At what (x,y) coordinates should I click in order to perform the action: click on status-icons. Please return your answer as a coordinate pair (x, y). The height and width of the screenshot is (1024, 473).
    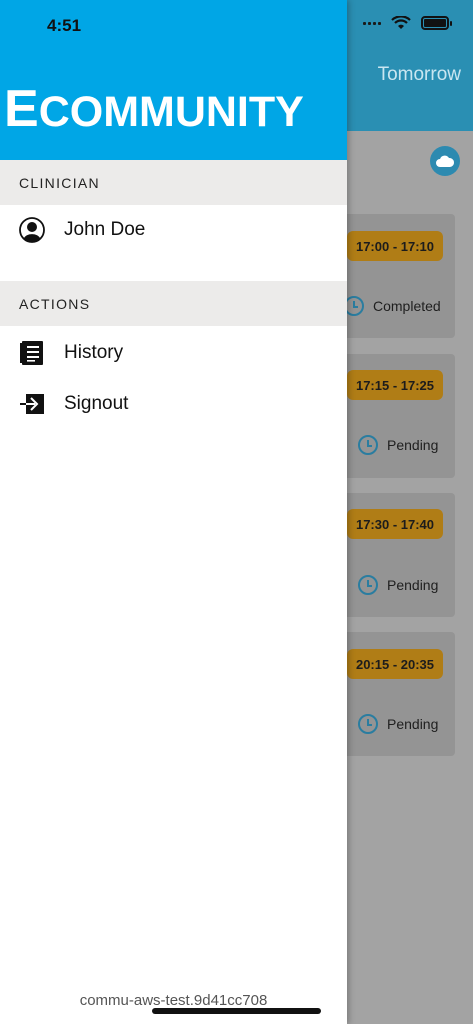
    Looking at the image, I should click on (407, 23).